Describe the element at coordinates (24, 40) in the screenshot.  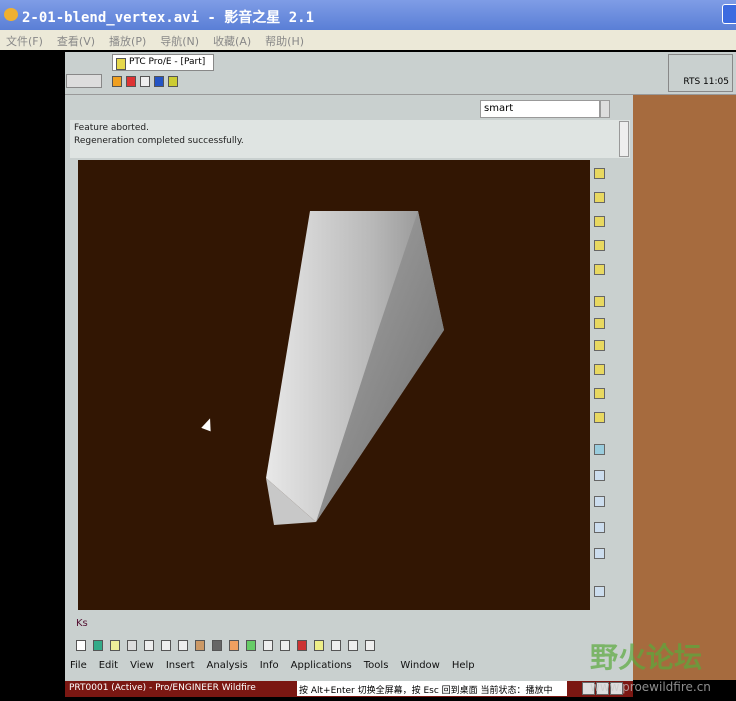
I see `menu-file: 文件(F)` at that location.